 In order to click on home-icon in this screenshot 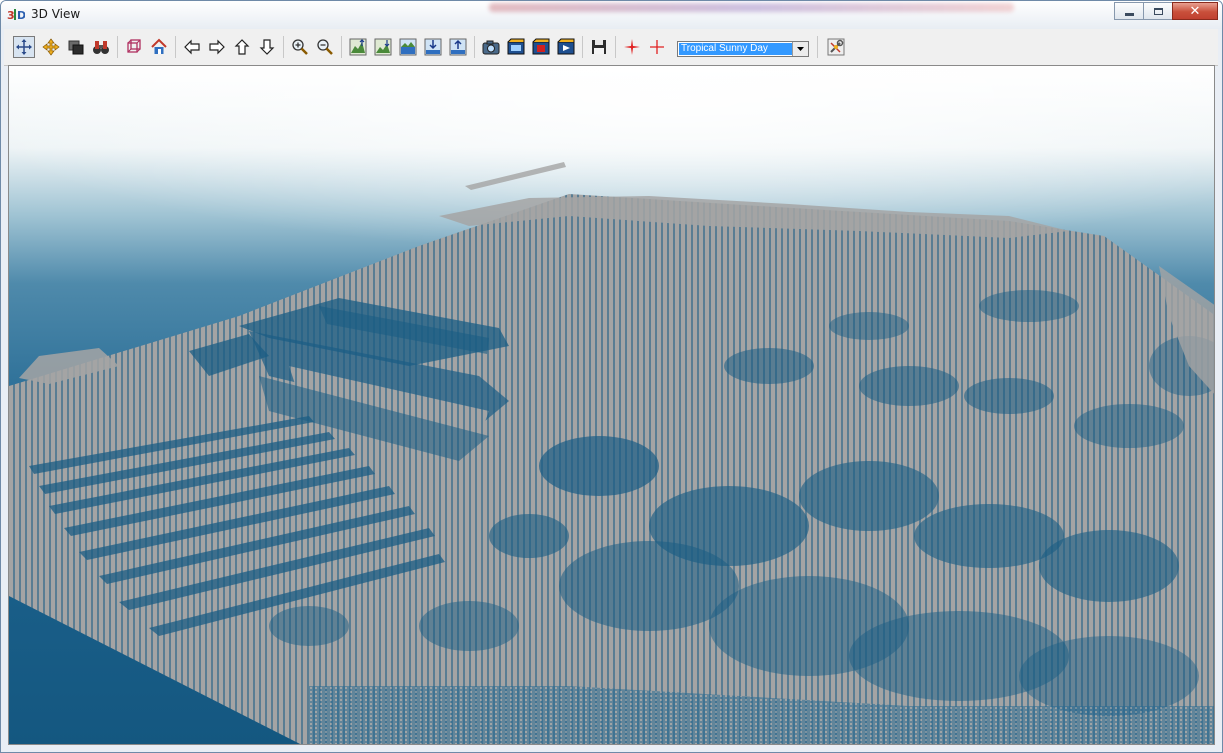, I will do `click(159, 46)`.